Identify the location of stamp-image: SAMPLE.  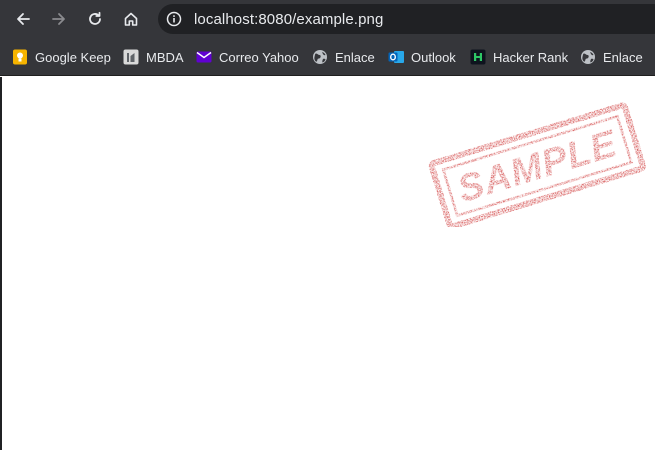
(537, 166).